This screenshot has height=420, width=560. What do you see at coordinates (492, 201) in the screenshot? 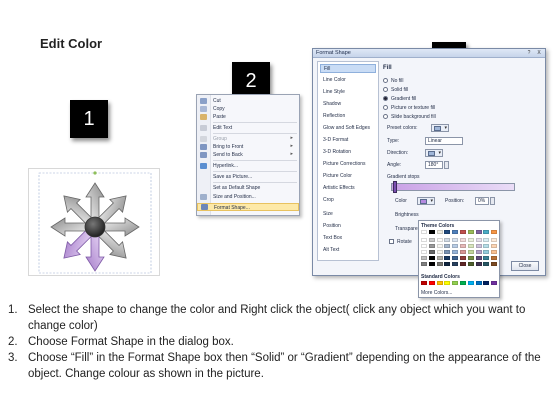
I see `position-spinner` at bounding box center [492, 201].